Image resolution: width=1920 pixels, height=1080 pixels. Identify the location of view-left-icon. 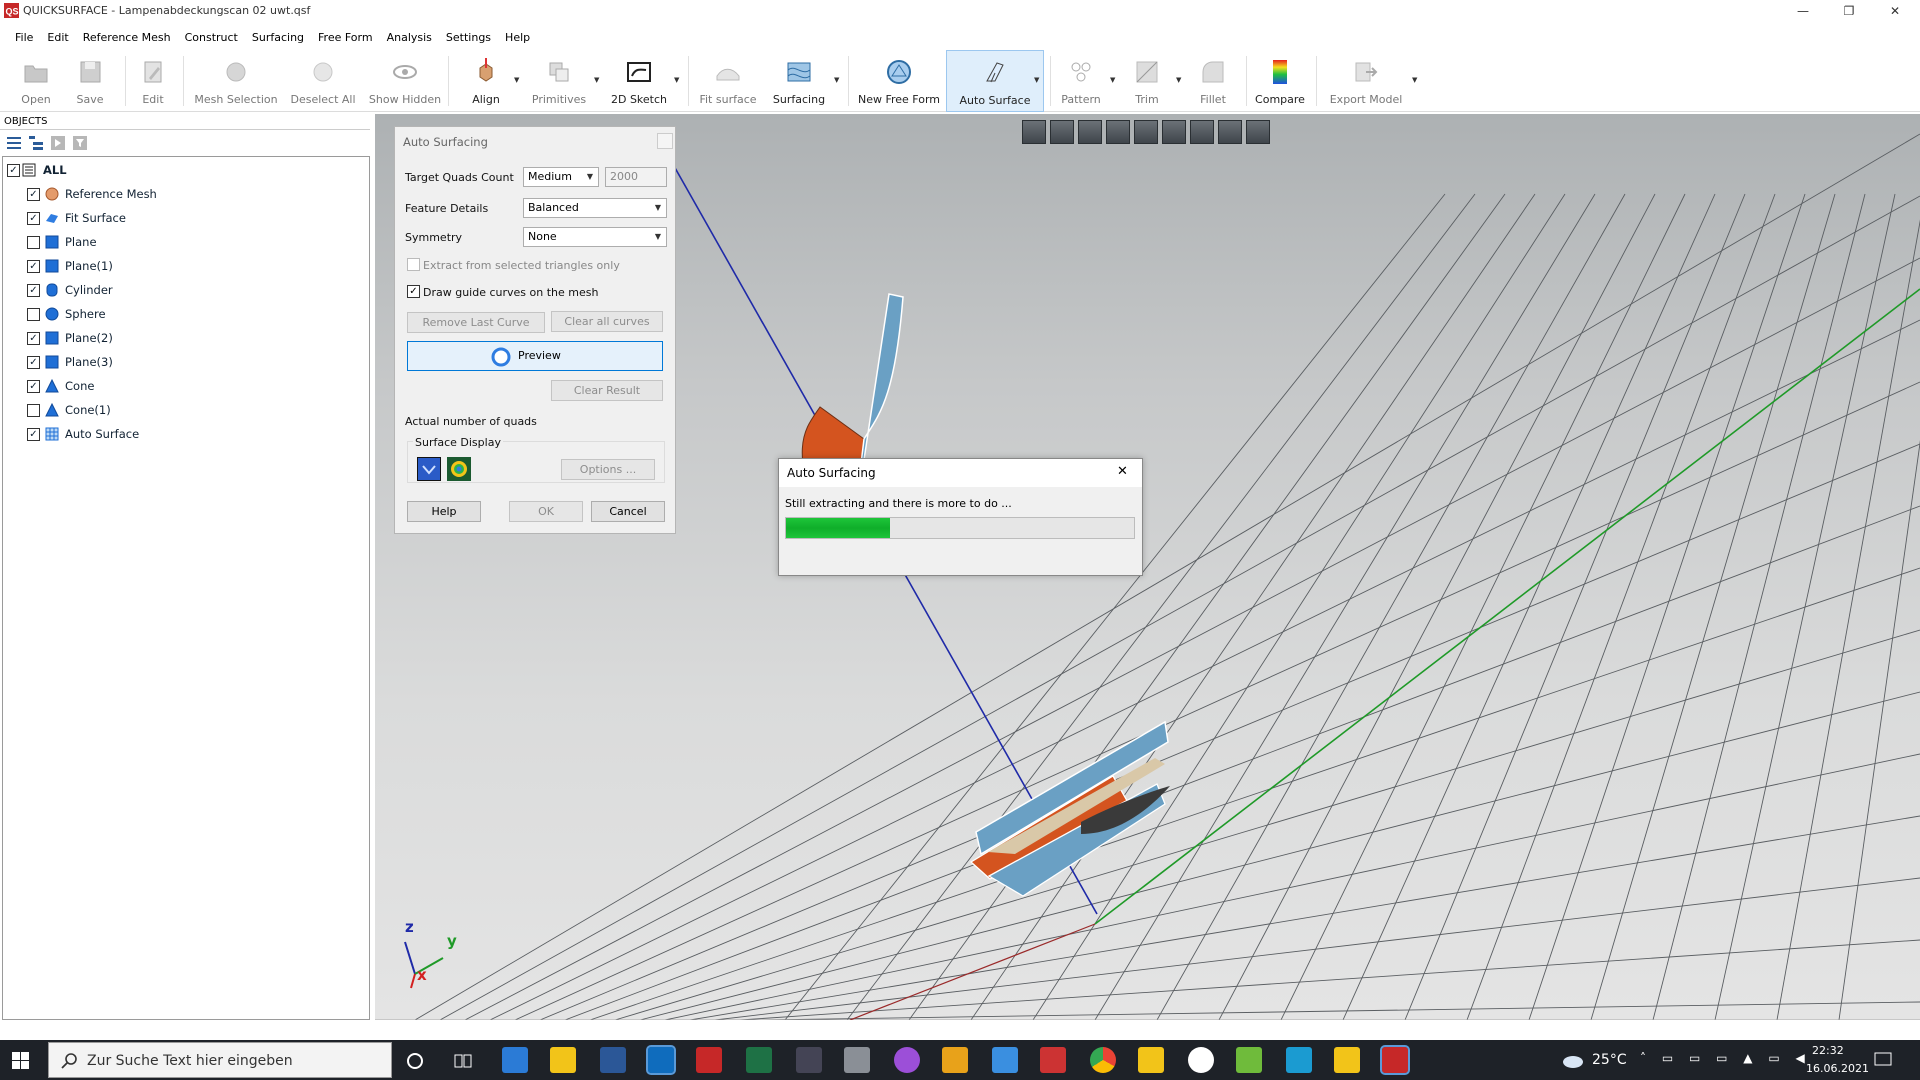
(1118, 132).